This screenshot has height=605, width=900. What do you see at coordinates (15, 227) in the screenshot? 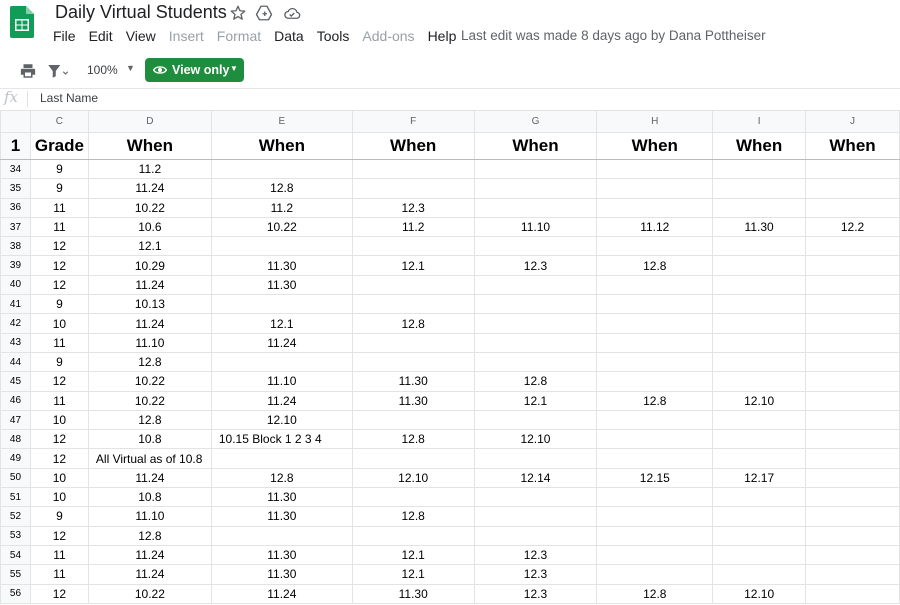
I see `row-number: 37` at bounding box center [15, 227].